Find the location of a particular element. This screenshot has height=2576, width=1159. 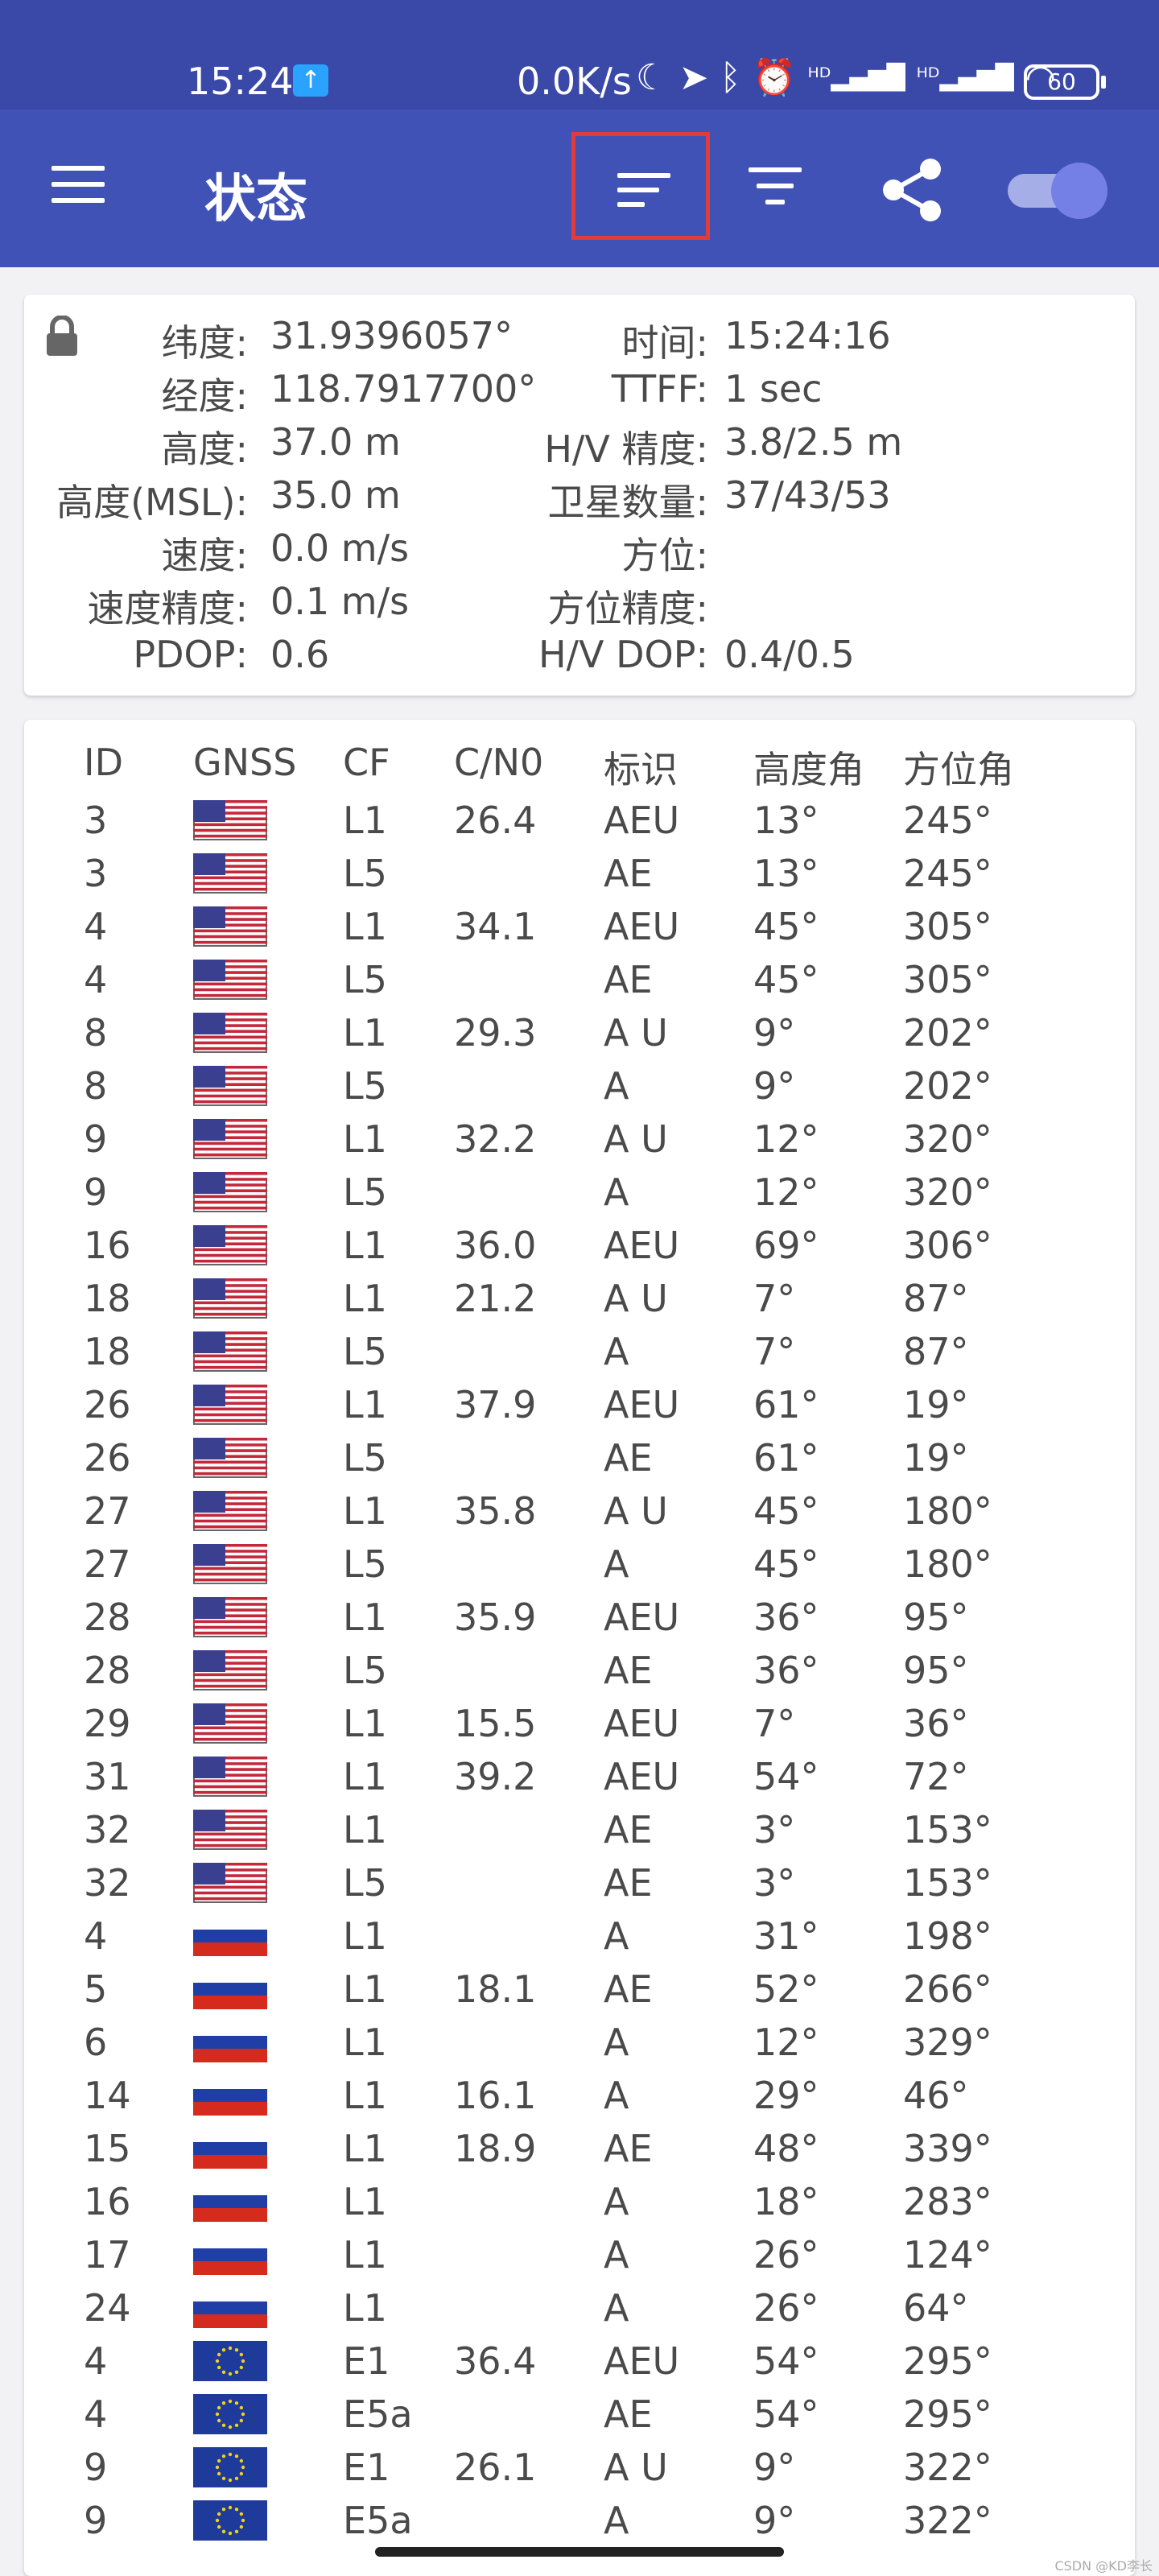

page-title: 状态 is located at coordinates (255, 199).